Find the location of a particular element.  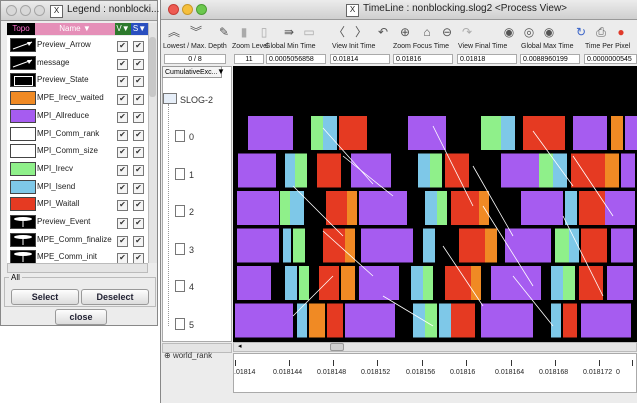

scroll-up-icon: ︽ is located at coordinates (174, 32).